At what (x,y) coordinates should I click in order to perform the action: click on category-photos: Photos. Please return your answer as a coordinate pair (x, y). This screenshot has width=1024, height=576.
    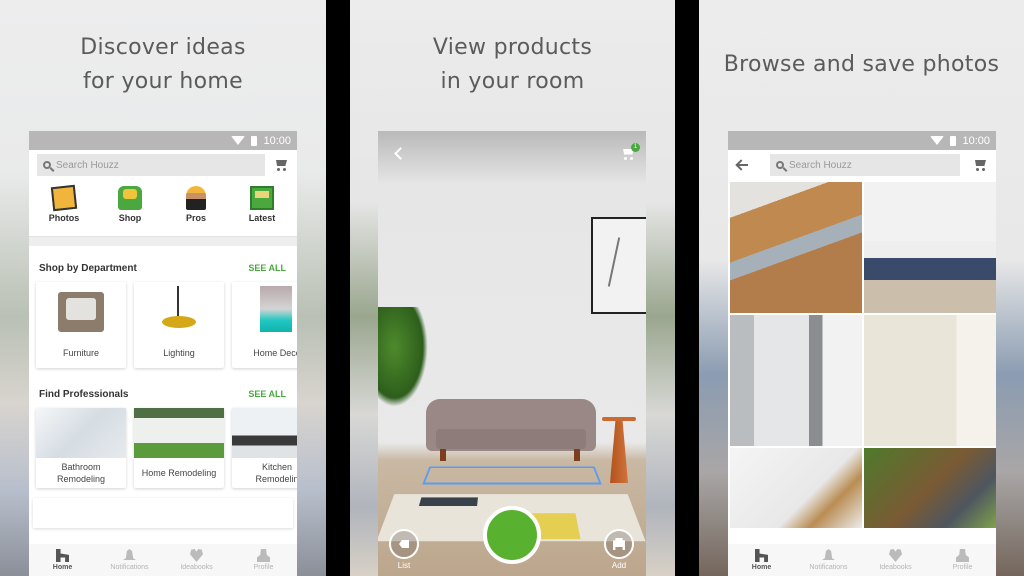
    Looking at the image, I should click on (64, 210).